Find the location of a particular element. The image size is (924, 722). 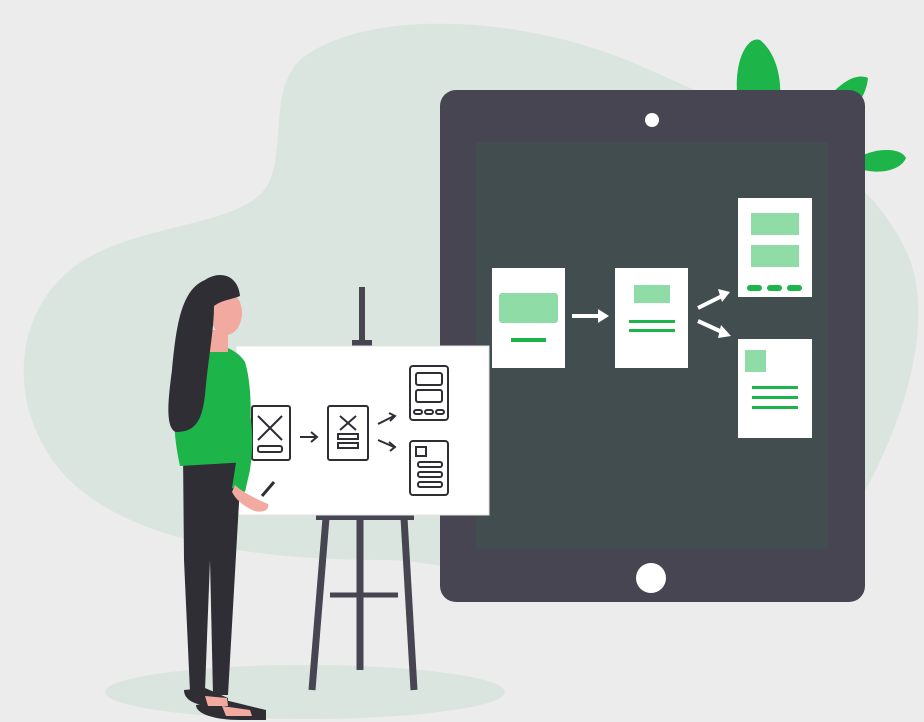

tablet-camera is located at coordinates (652, 120).